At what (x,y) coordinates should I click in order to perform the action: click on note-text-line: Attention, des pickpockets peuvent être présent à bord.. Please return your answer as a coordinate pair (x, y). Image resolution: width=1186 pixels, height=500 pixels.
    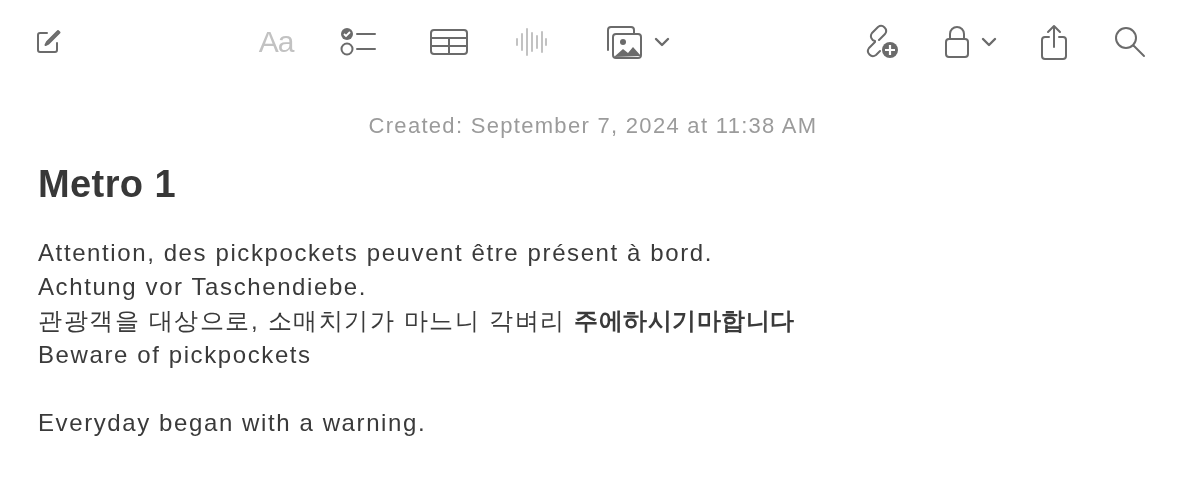
    Looking at the image, I should click on (376, 252).